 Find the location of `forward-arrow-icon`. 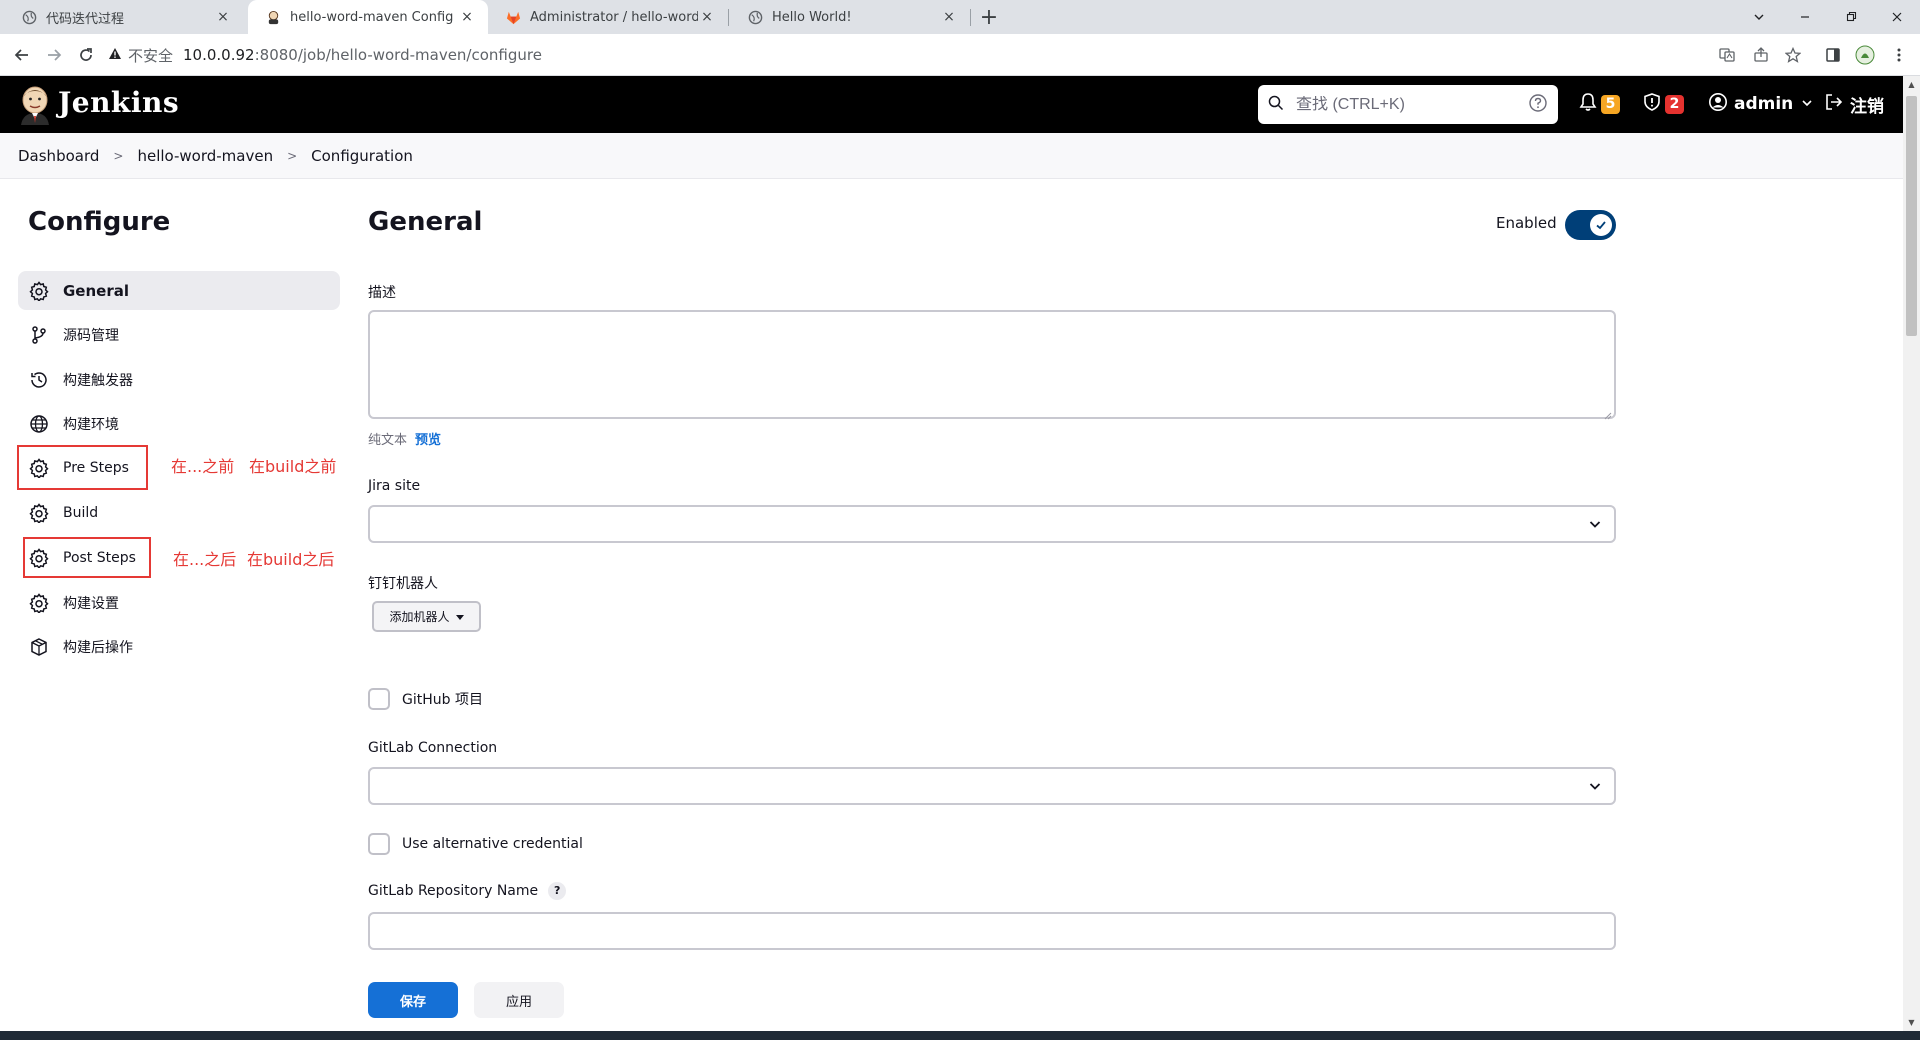

forward-arrow-icon is located at coordinates (54, 55).